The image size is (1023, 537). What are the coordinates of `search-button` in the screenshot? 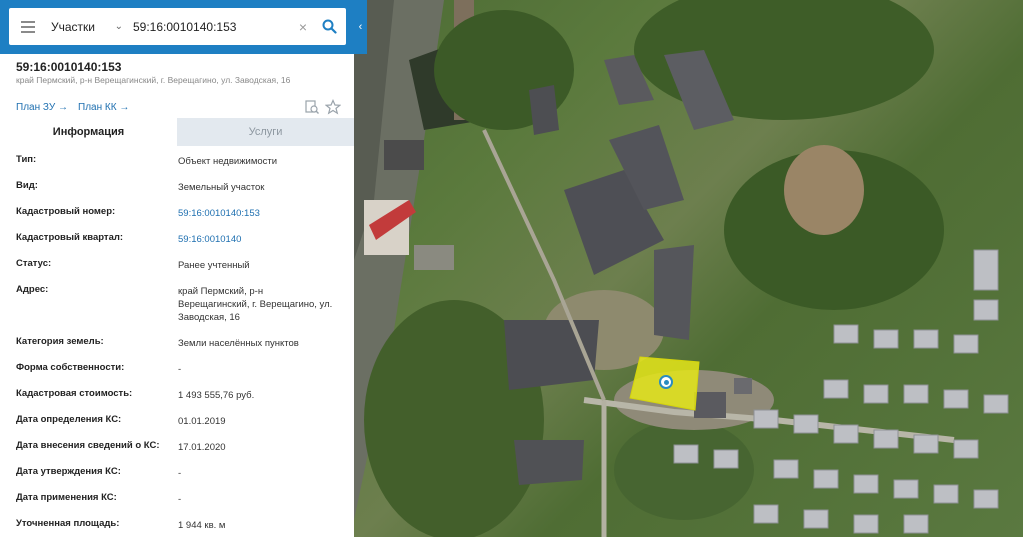 It's located at (329, 26).